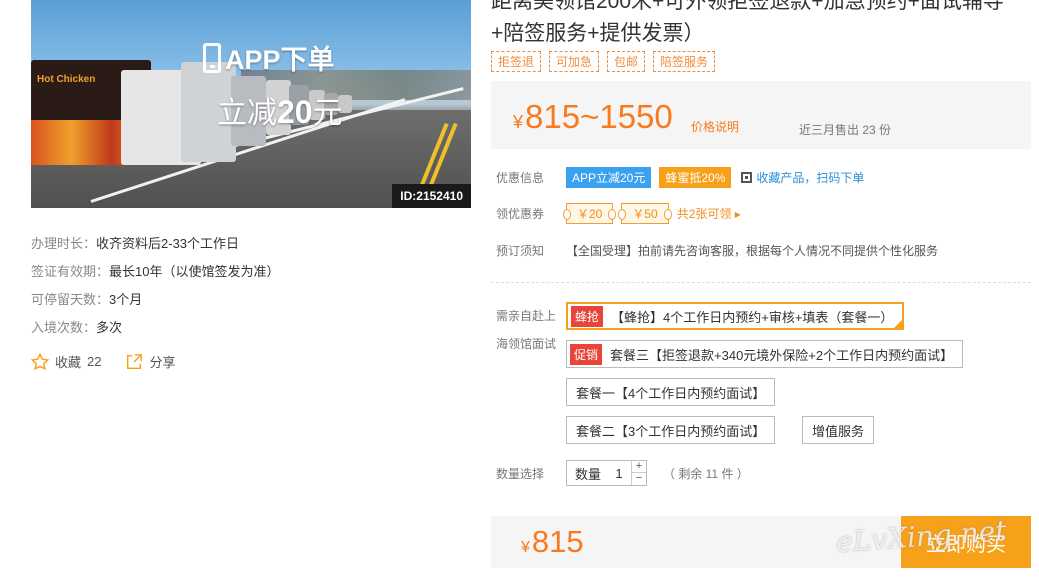 This screenshot has width=1039, height=577. I want to click on favorite-button: 收藏 22, so click(66, 361).